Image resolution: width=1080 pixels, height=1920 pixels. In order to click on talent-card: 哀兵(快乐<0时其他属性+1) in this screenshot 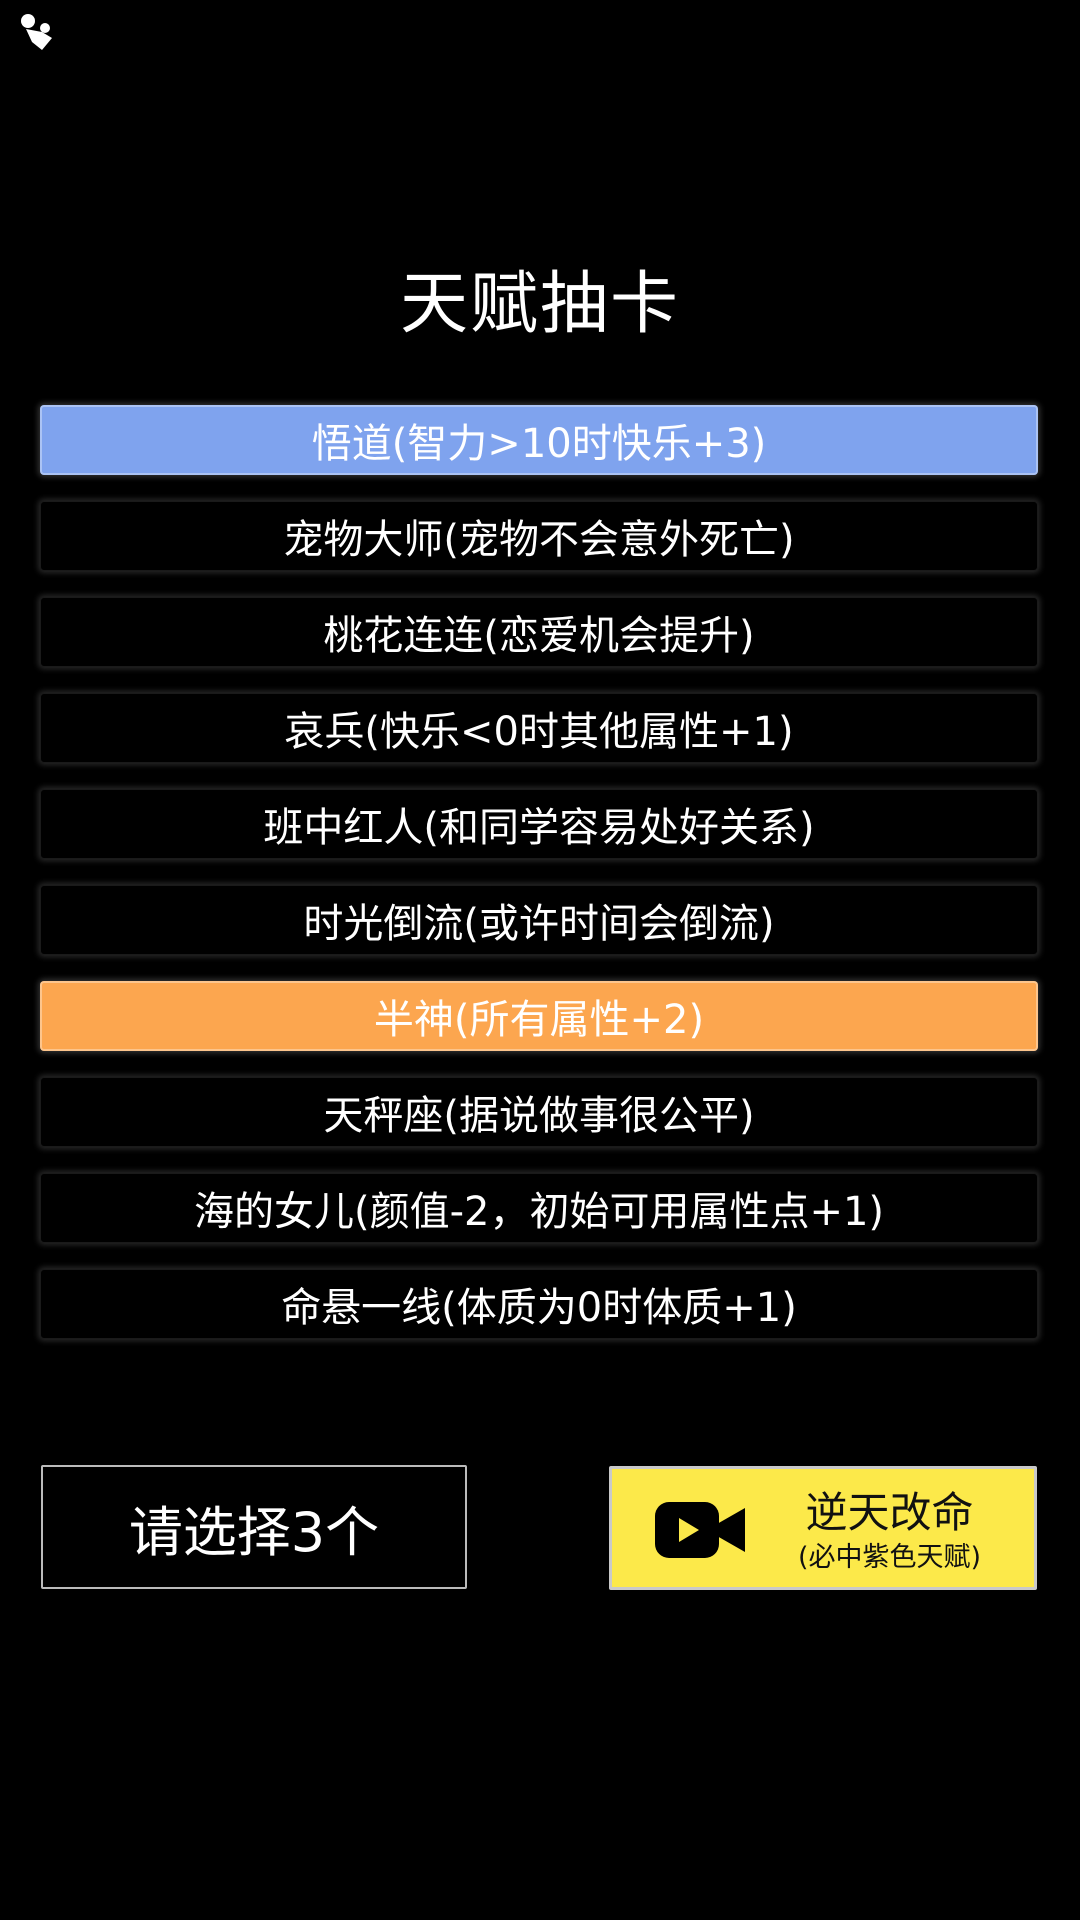, I will do `click(539, 728)`.